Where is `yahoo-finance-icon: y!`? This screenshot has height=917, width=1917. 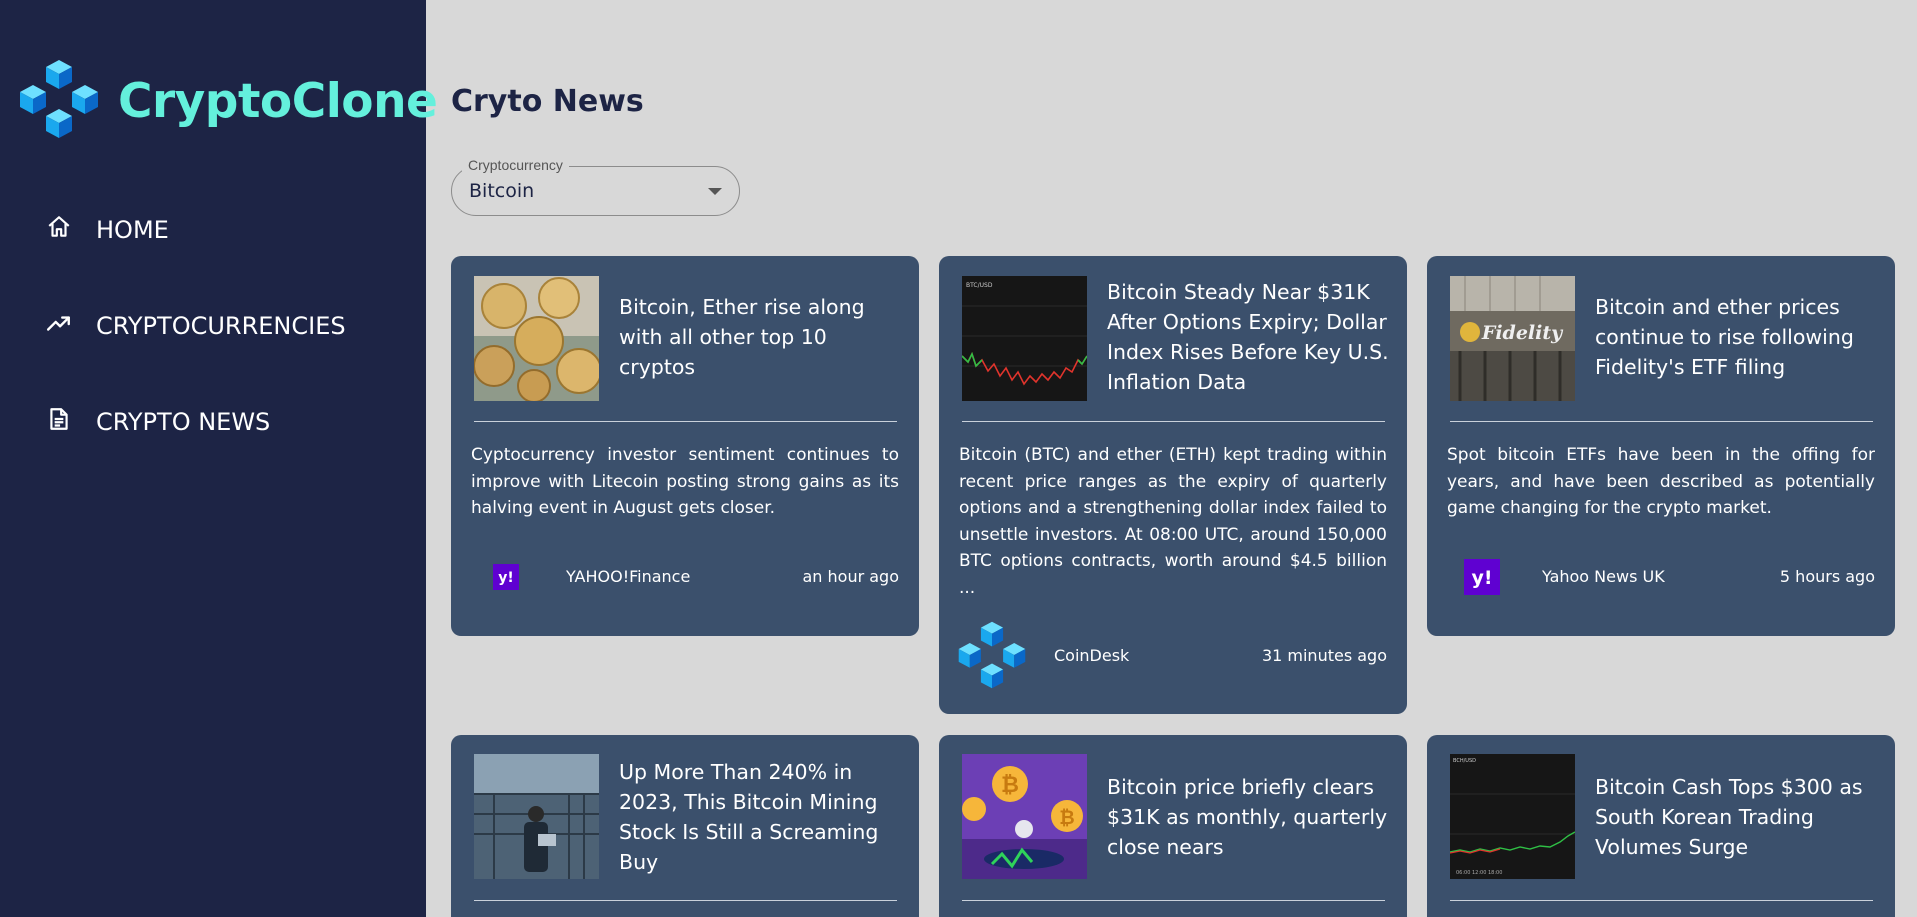 yahoo-finance-icon: y! is located at coordinates (506, 577).